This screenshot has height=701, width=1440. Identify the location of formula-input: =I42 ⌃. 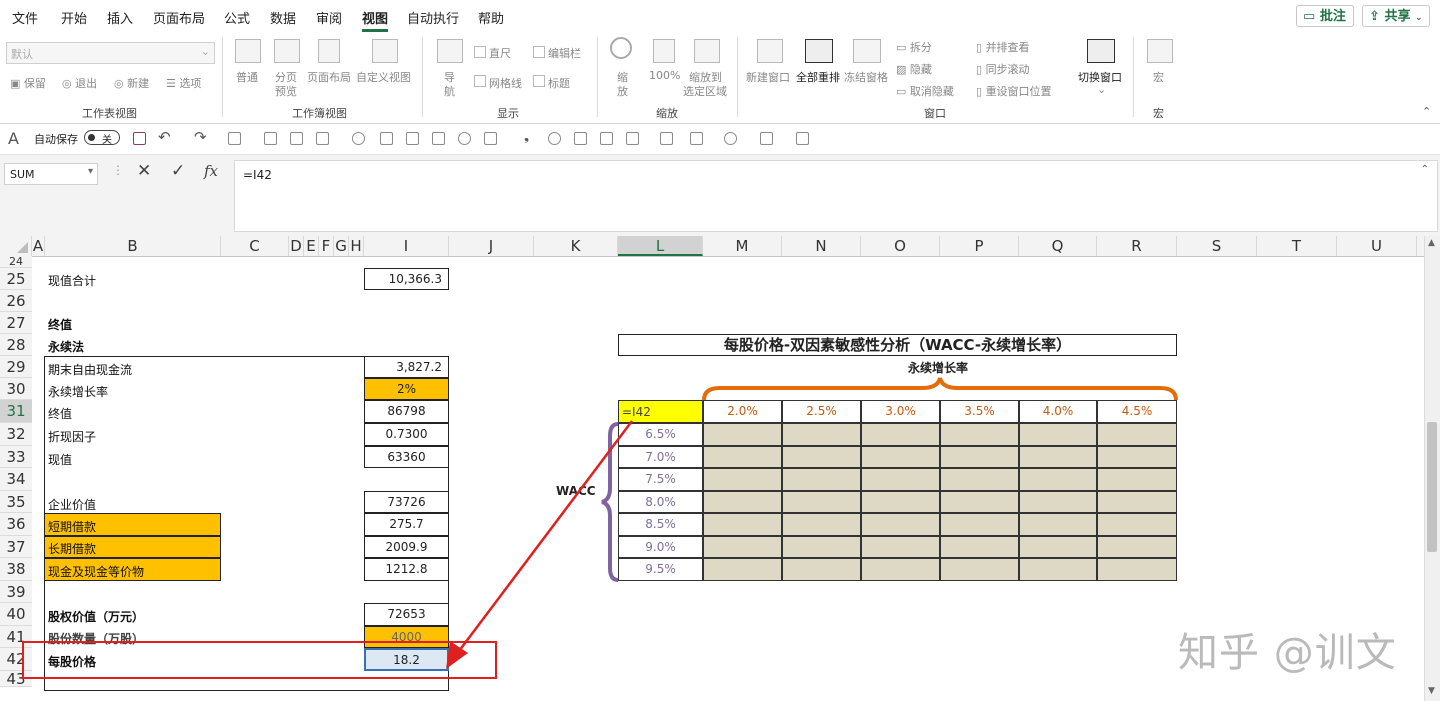
(836, 196).